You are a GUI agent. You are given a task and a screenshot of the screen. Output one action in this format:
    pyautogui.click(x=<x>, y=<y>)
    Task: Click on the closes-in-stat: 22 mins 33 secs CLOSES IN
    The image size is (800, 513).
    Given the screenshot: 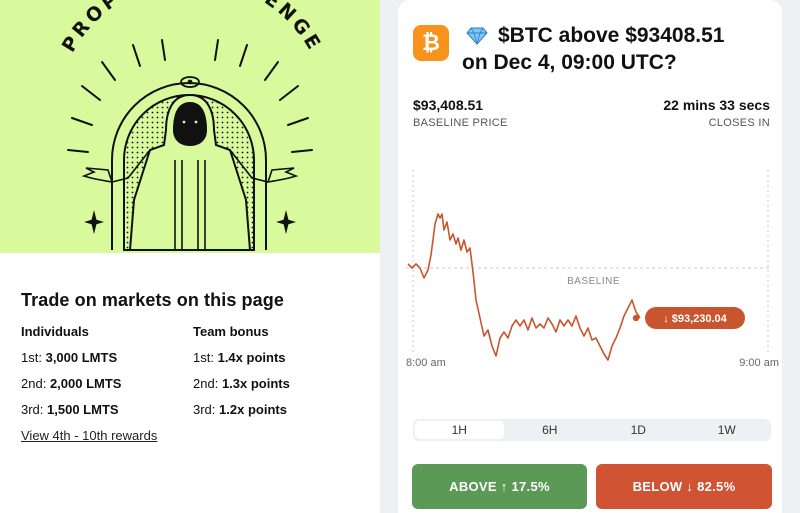 What is the action you would take?
    pyautogui.click(x=716, y=113)
    